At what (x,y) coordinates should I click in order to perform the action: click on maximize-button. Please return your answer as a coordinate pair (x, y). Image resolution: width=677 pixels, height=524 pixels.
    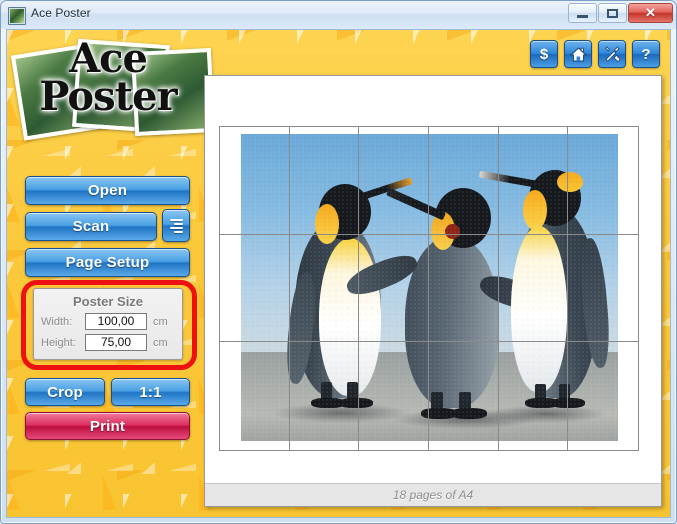
    Looking at the image, I should click on (612, 13).